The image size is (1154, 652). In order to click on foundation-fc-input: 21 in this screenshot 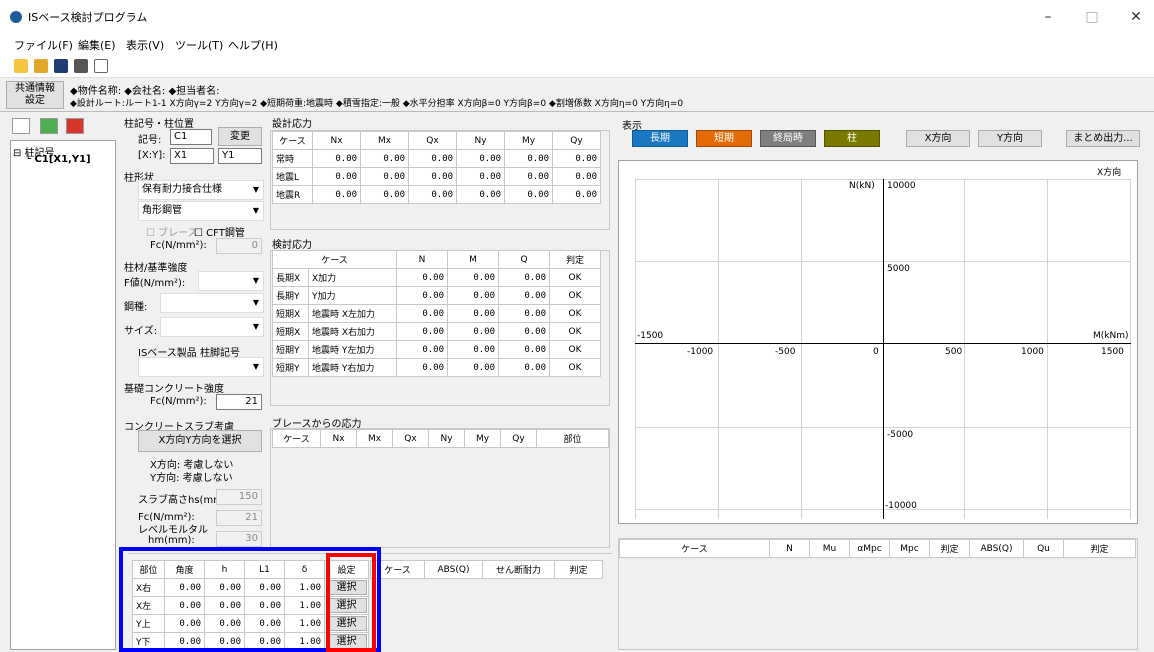, I will do `click(239, 402)`.